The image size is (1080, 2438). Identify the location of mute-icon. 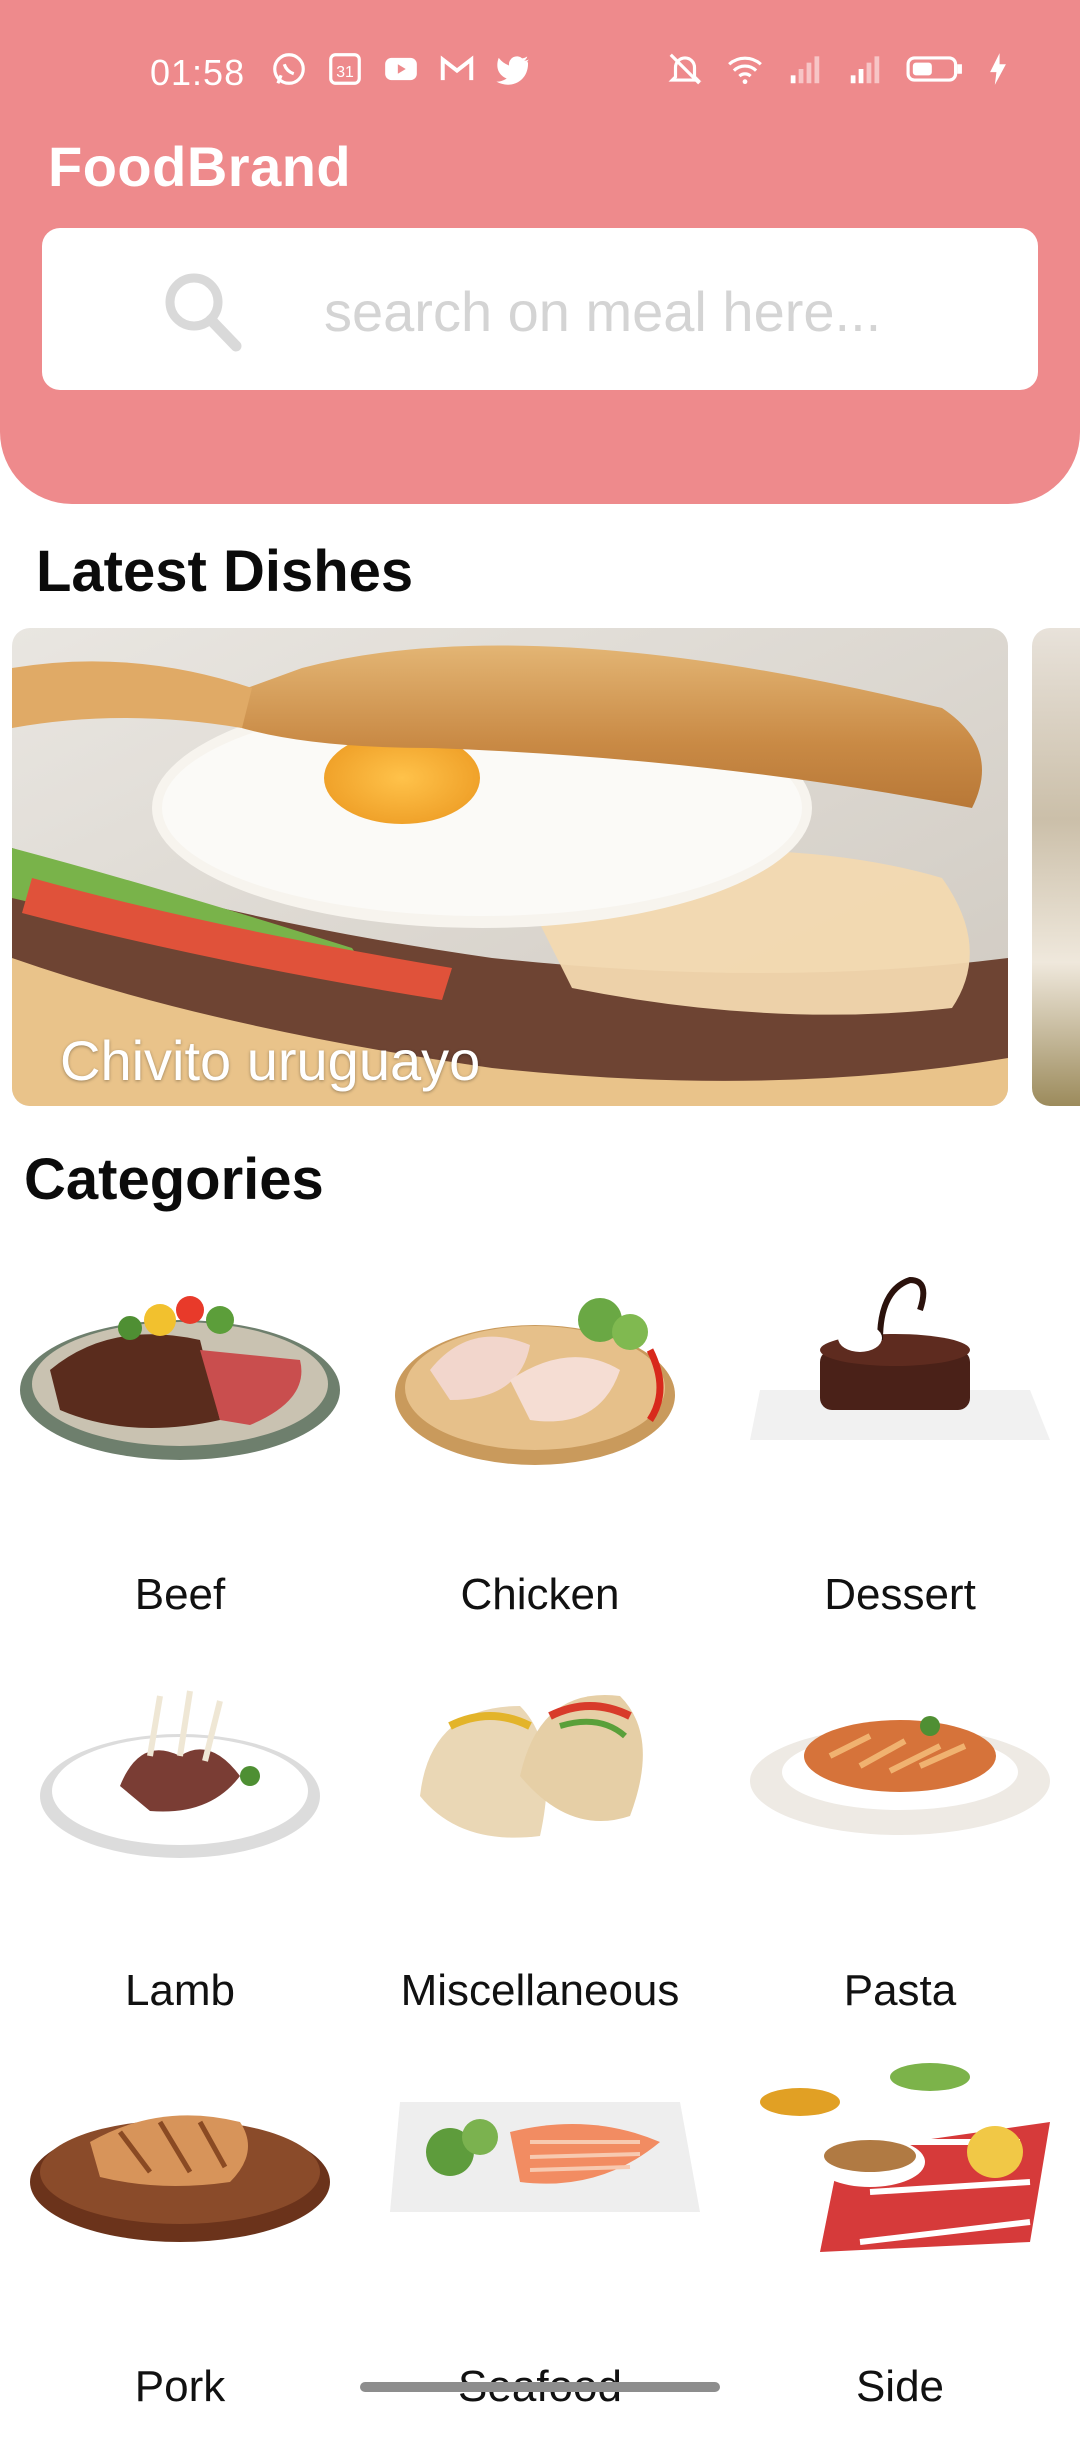
(685, 69).